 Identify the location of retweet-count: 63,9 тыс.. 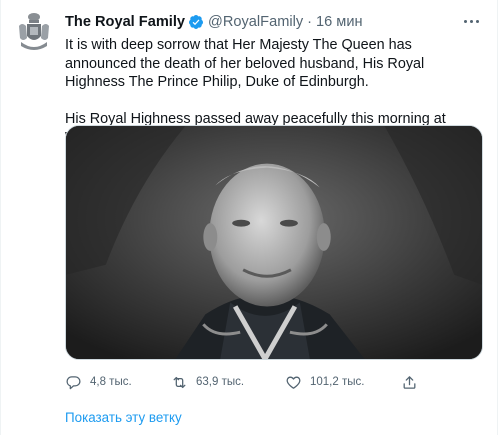
(220, 382).